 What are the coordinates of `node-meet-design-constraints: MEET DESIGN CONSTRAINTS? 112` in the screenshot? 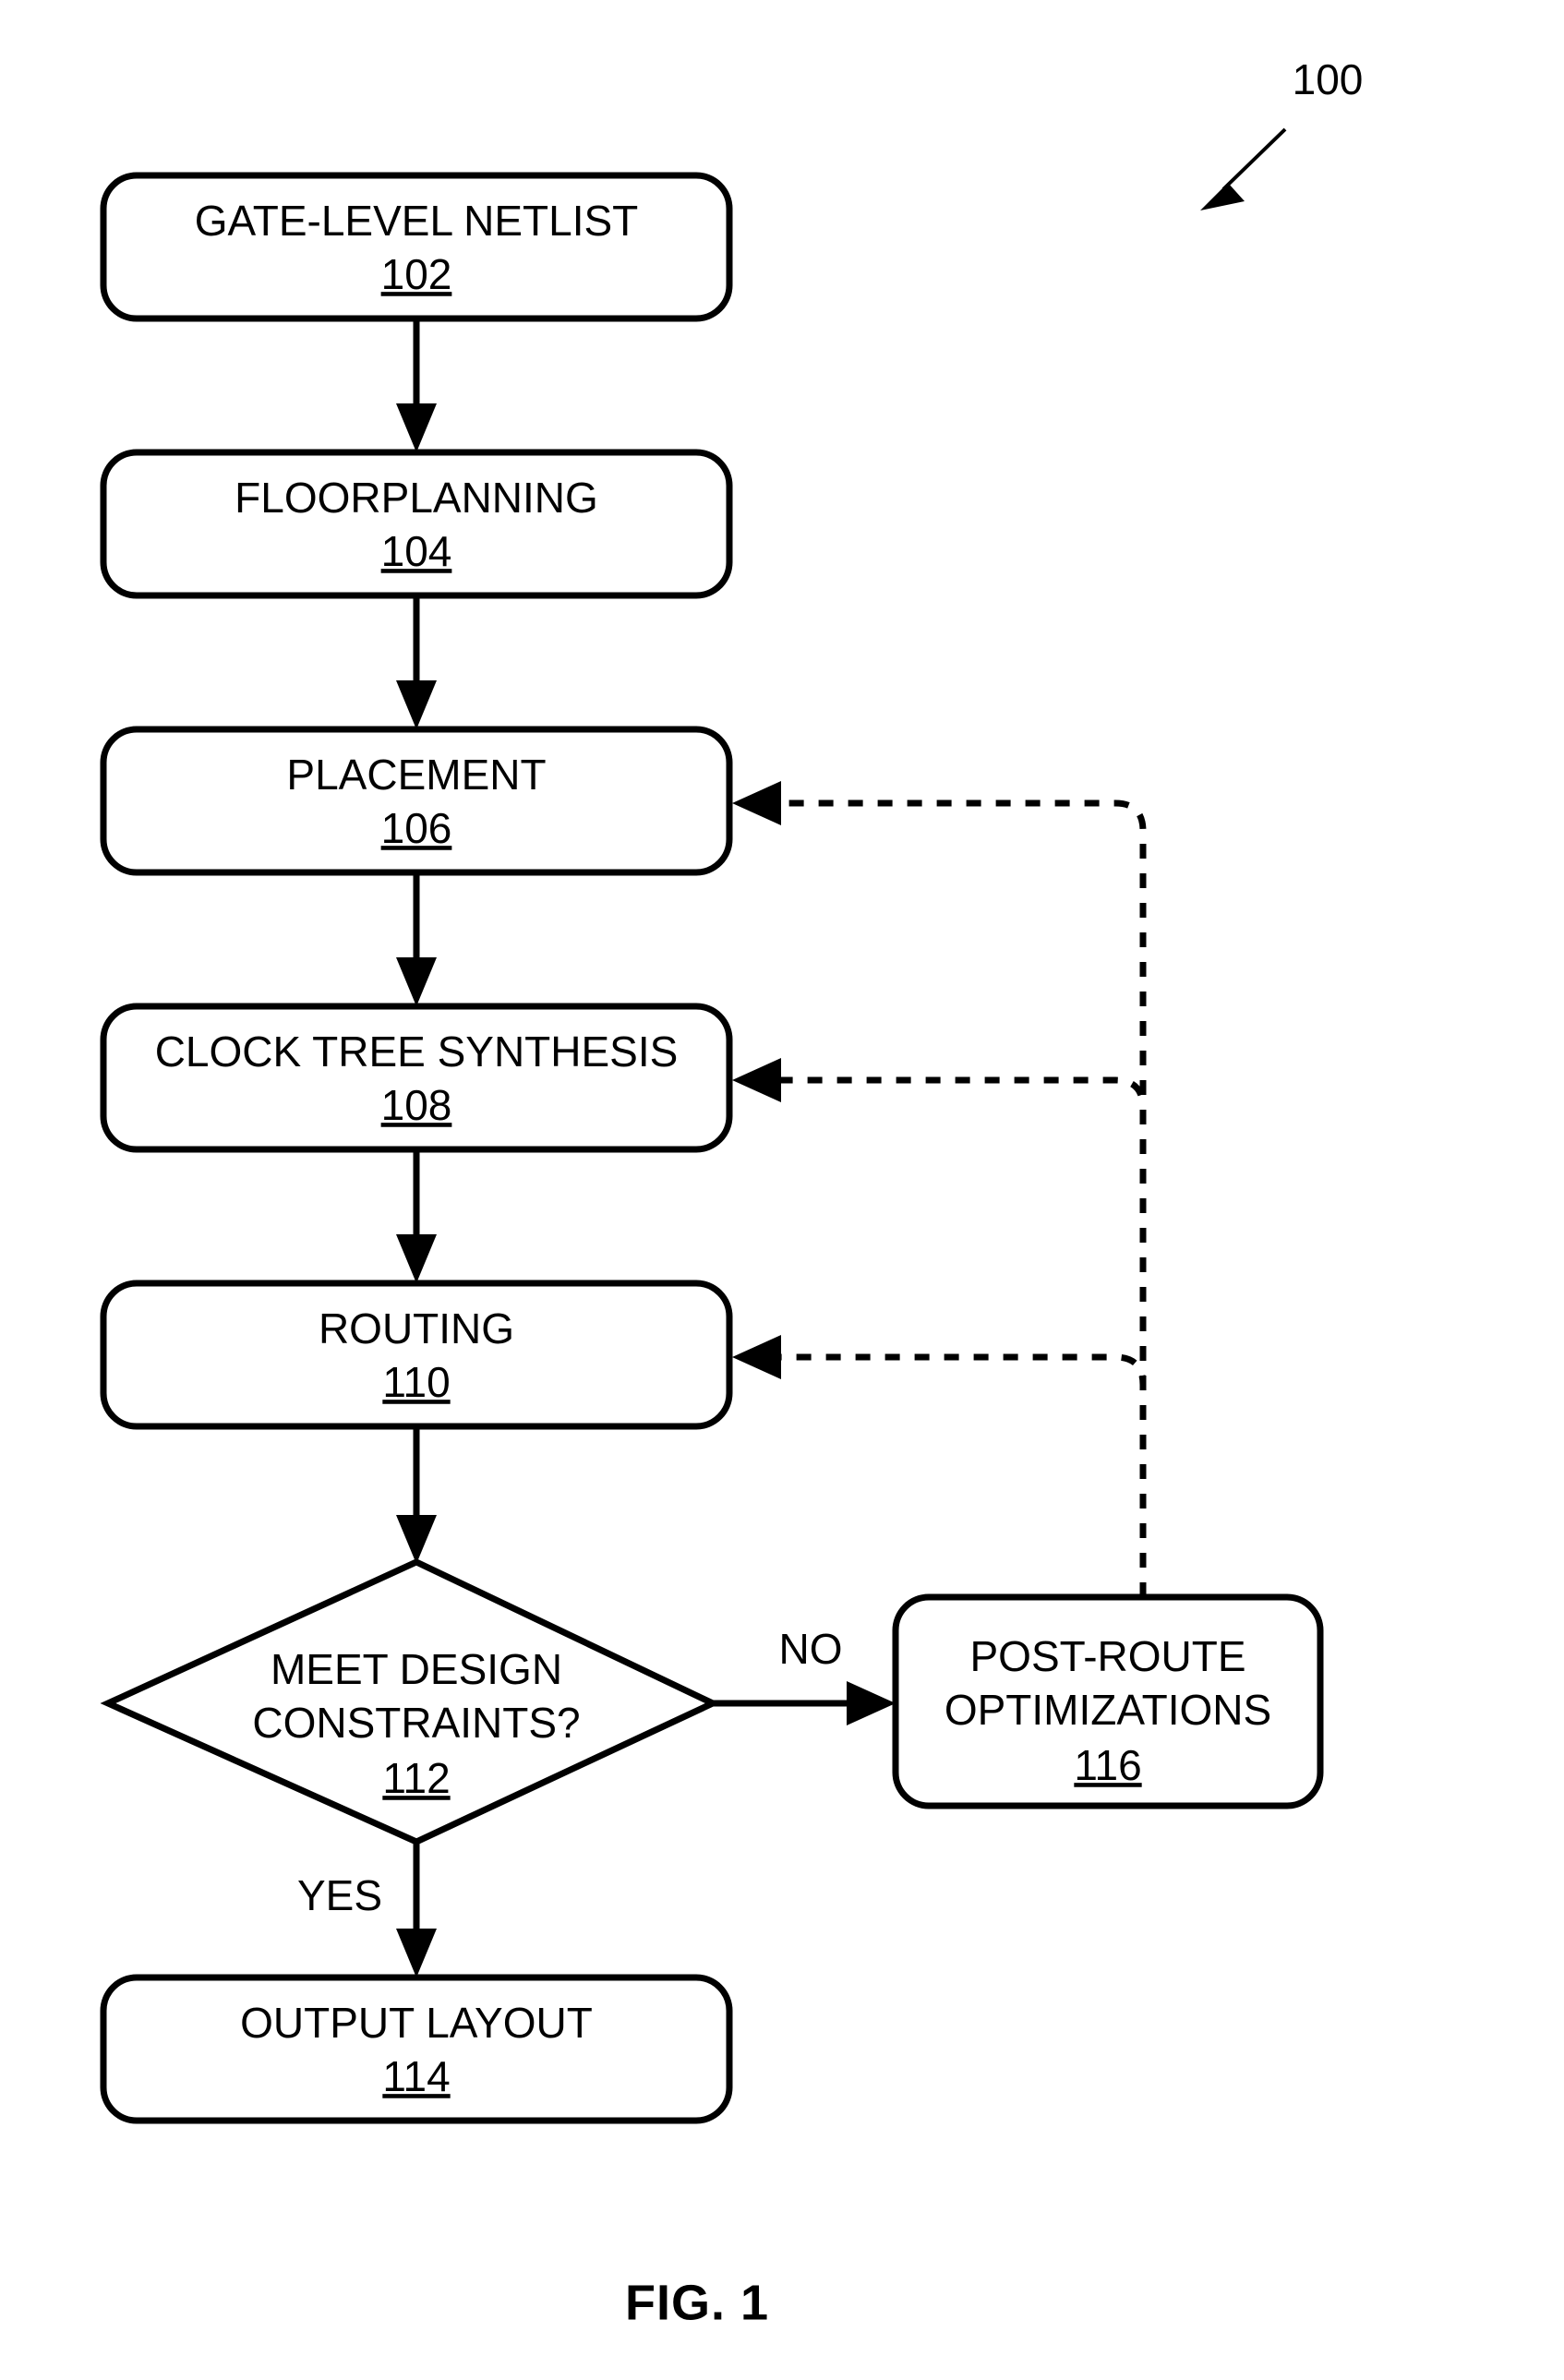 It's located at (410, 1701).